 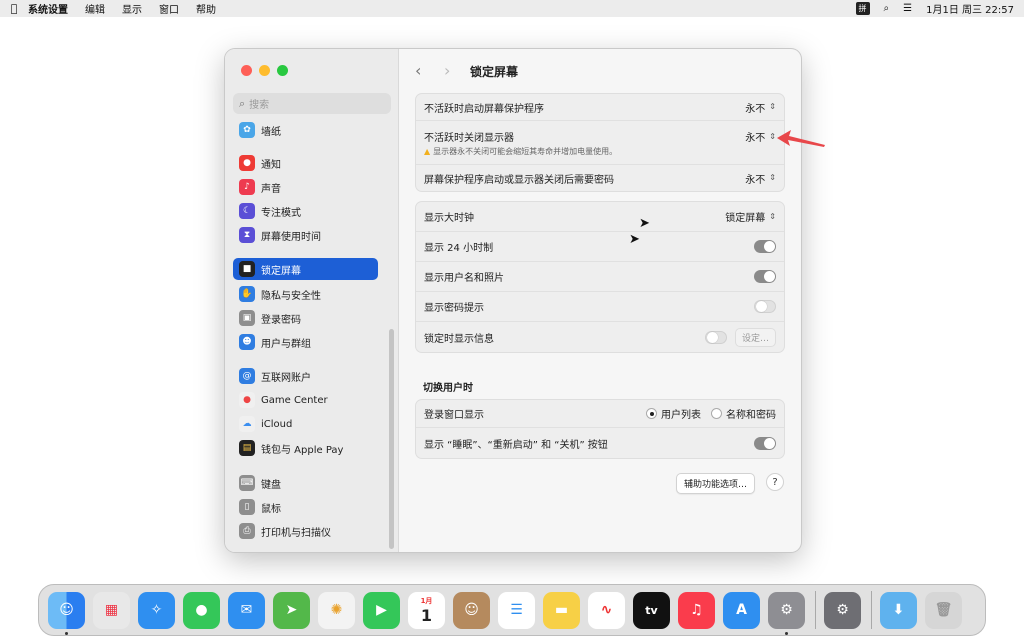 I want to click on downloads-folder-icon: ⬇, so click(x=898, y=610).